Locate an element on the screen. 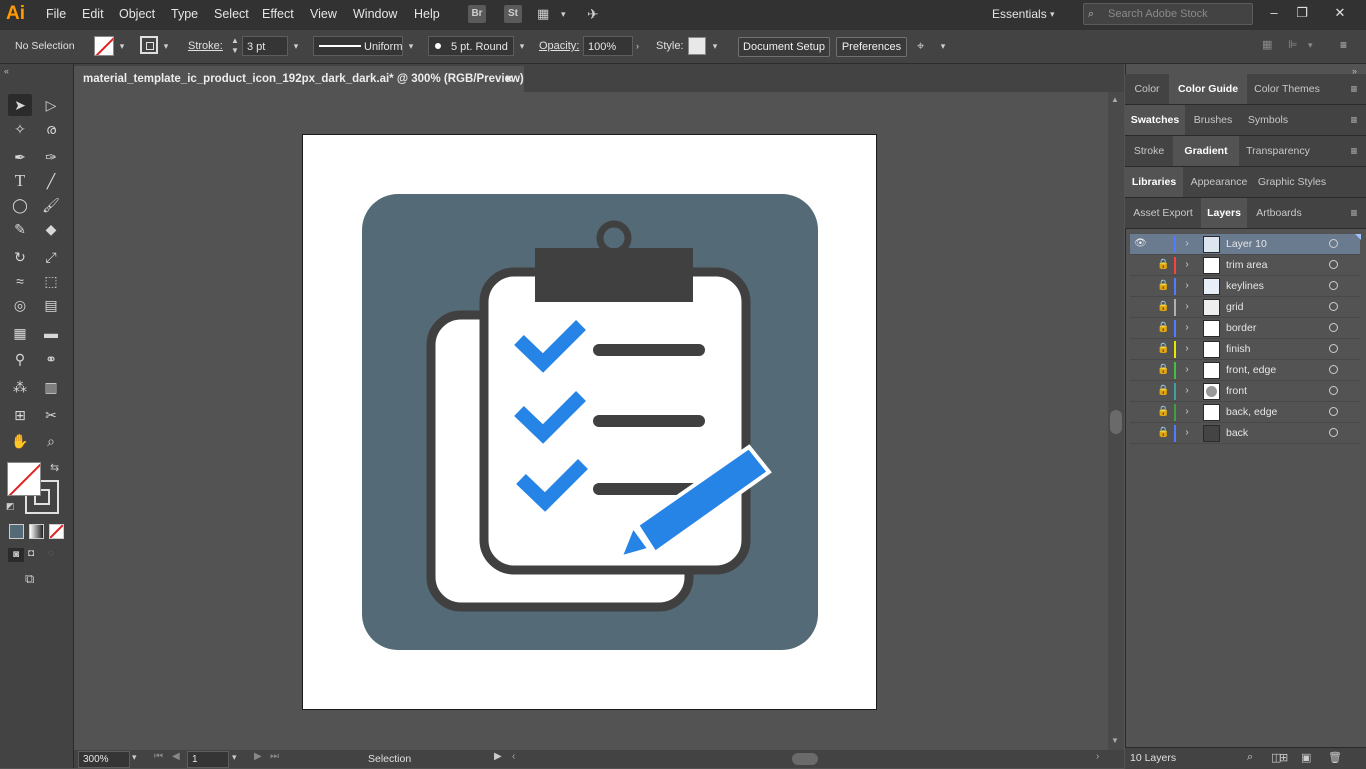 The image size is (1366, 769). slice-tool-icon: ✂ is located at coordinates (51, 415).